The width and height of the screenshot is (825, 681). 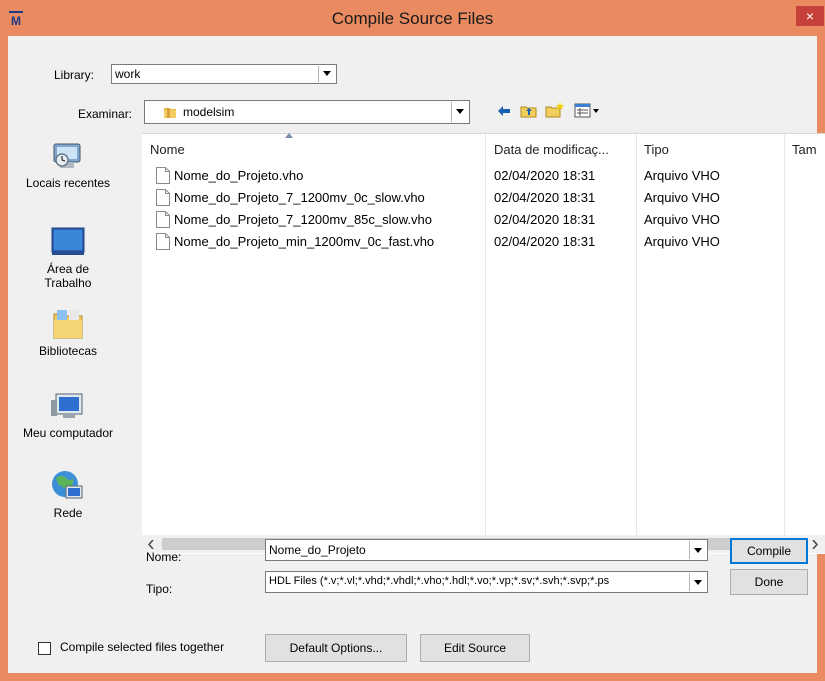 What do you see at coordinates (151, 544) in the screenshot?
I see `scroll-left-icon` at bounding box center [151, 544].